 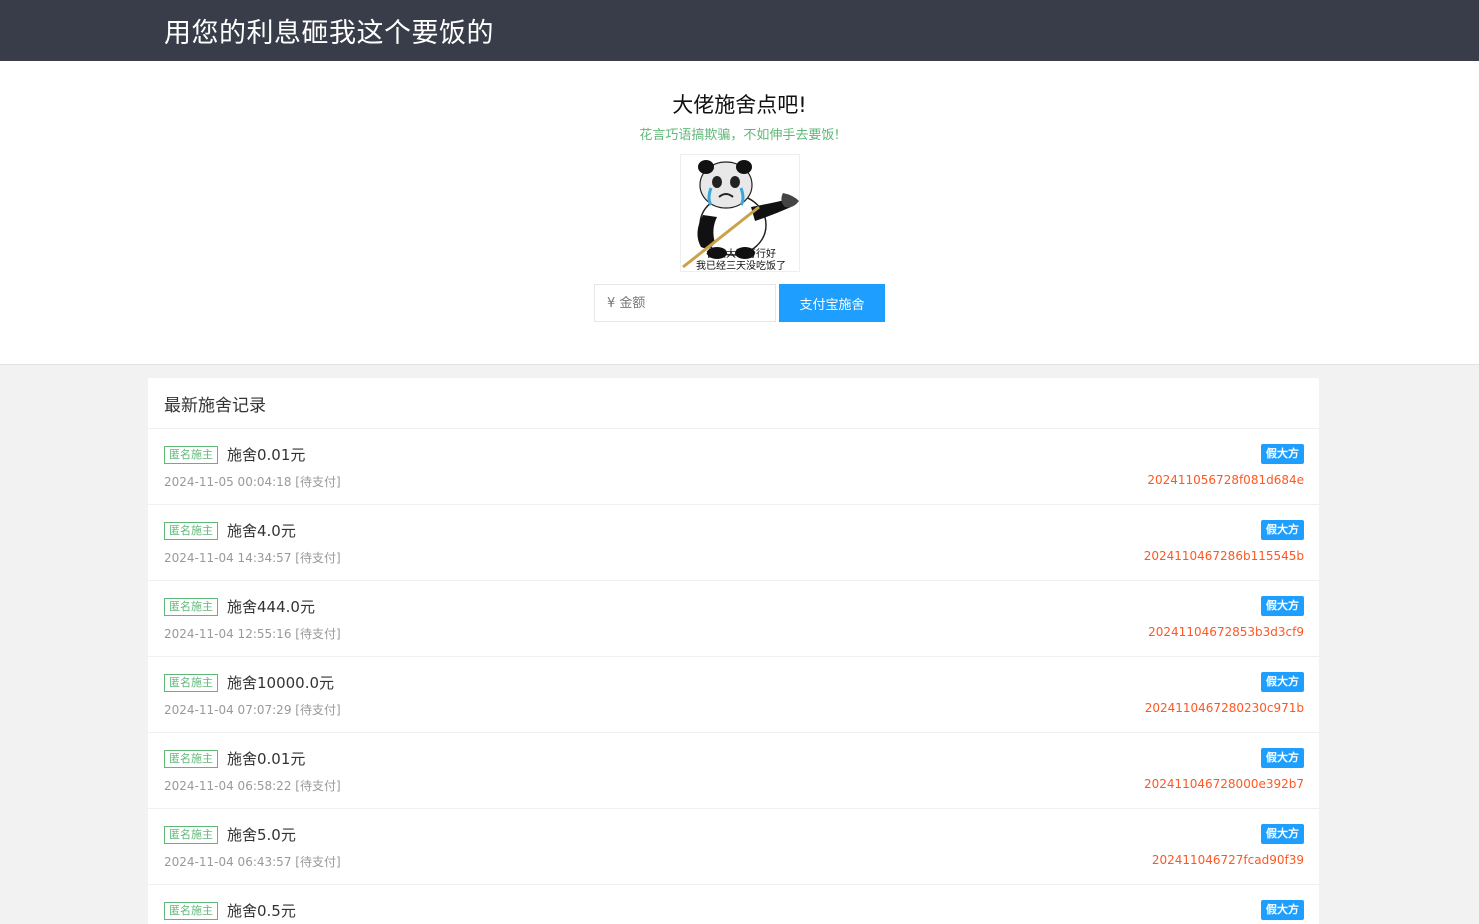 I want to click on hero-subtitle: 花言巧语搞欺骗，不如伸手去要饭!, so click(x=739, y=135).